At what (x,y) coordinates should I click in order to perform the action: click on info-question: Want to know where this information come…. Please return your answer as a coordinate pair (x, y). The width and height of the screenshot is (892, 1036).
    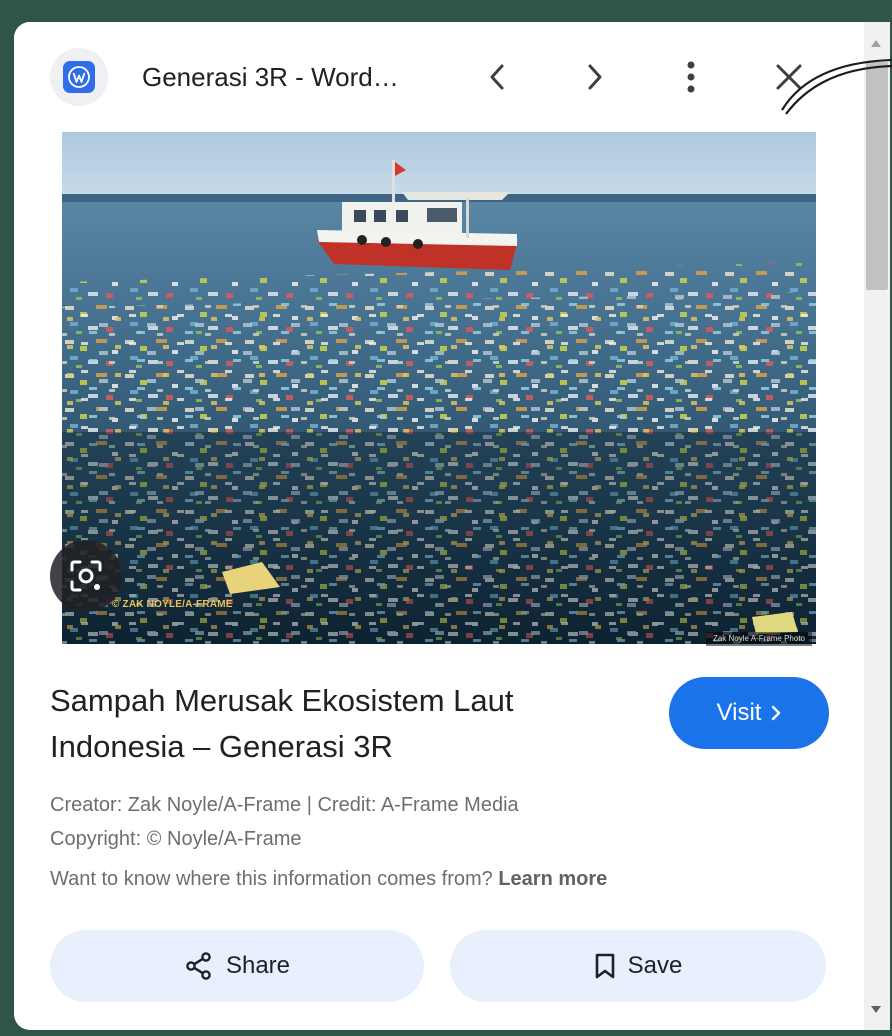
    Looking at the image, I should click on (271, 879).